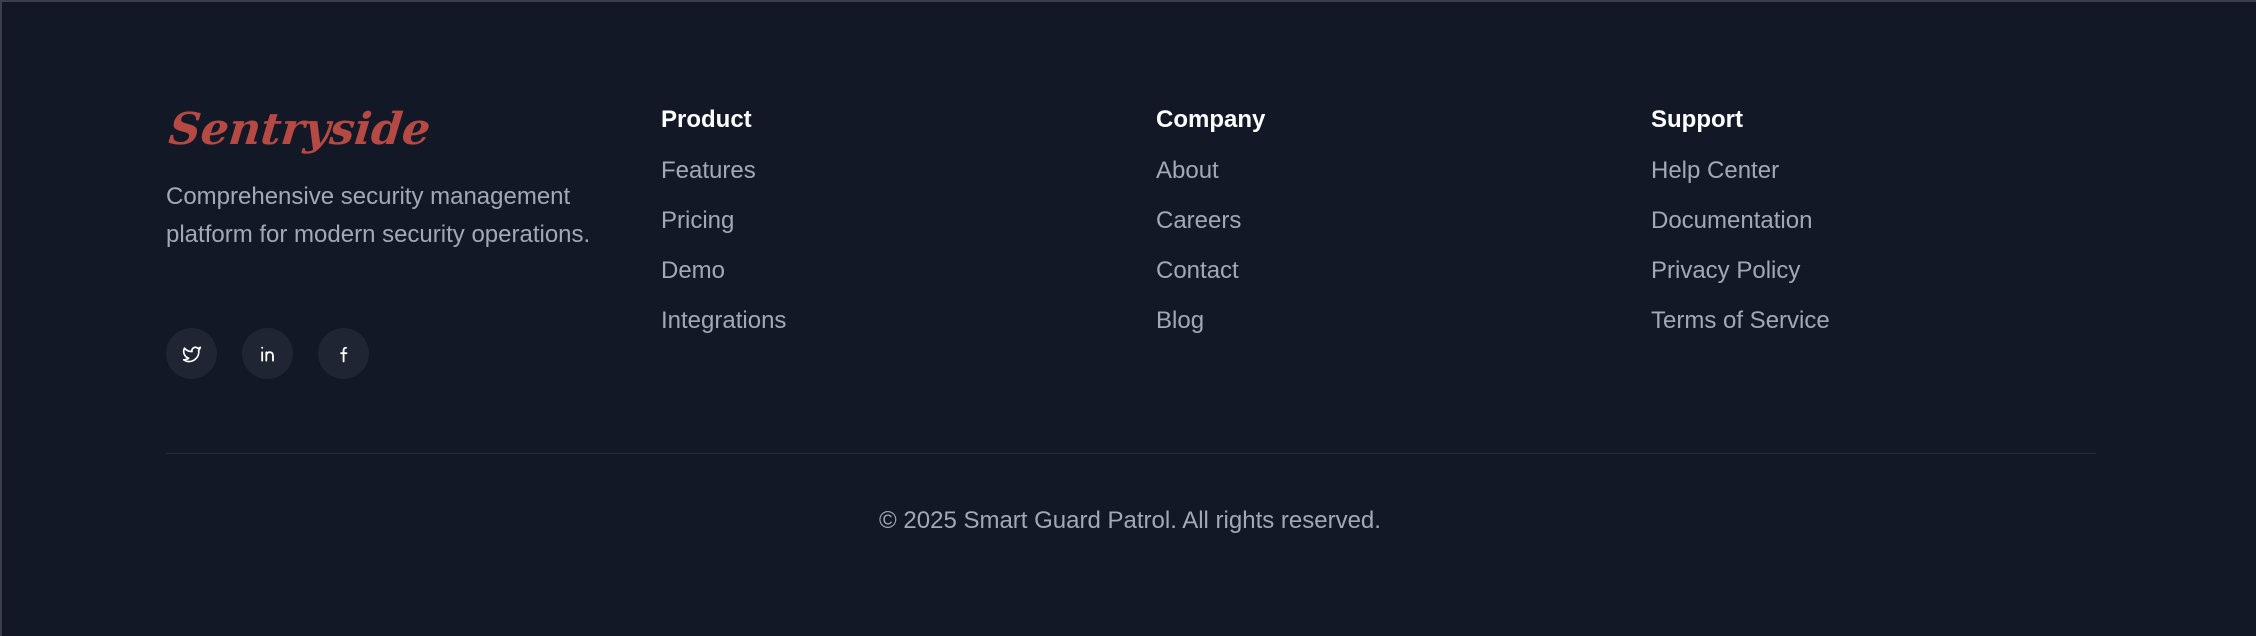 This screenshot has height=636, width=2256. I want to click on footer-link-demo: Demo, so click(723, 271).